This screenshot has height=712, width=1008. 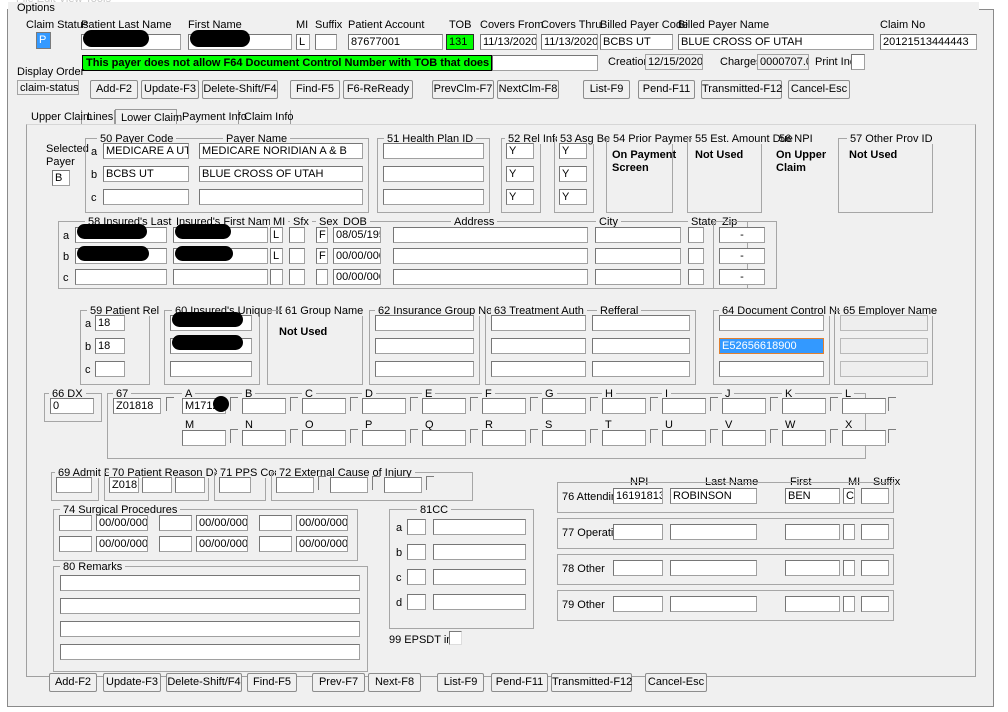 I want to click on dx67-bracket-s, so click(x=594, y=436).